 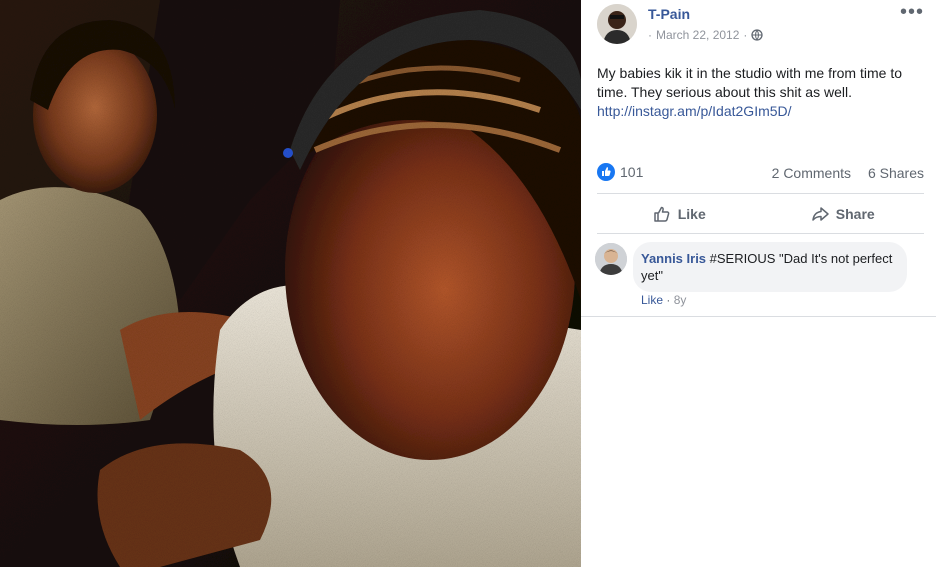 I want to click on action-bar: Like Share, so click(x=760, y=214).